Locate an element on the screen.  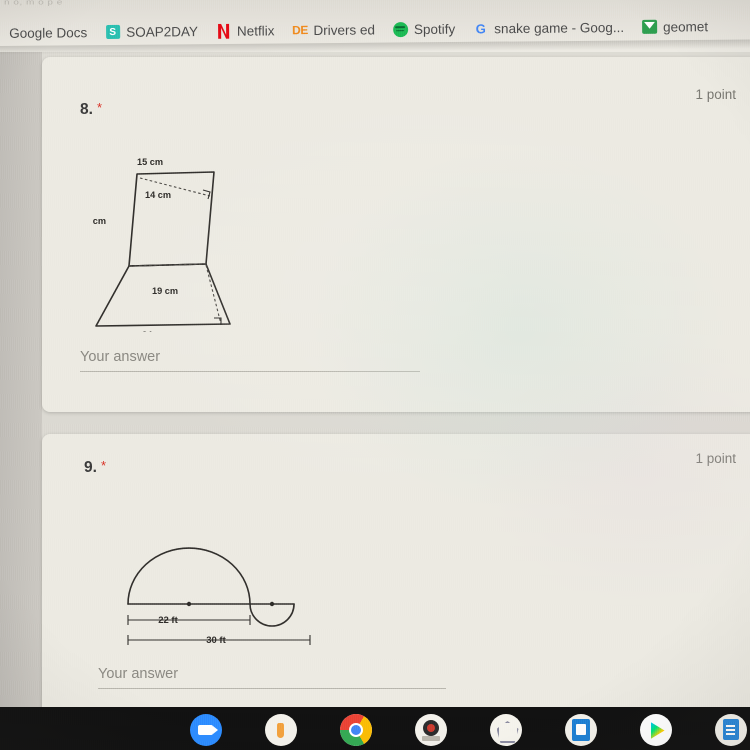
google-icon: G is located at coordinates (480, 28).